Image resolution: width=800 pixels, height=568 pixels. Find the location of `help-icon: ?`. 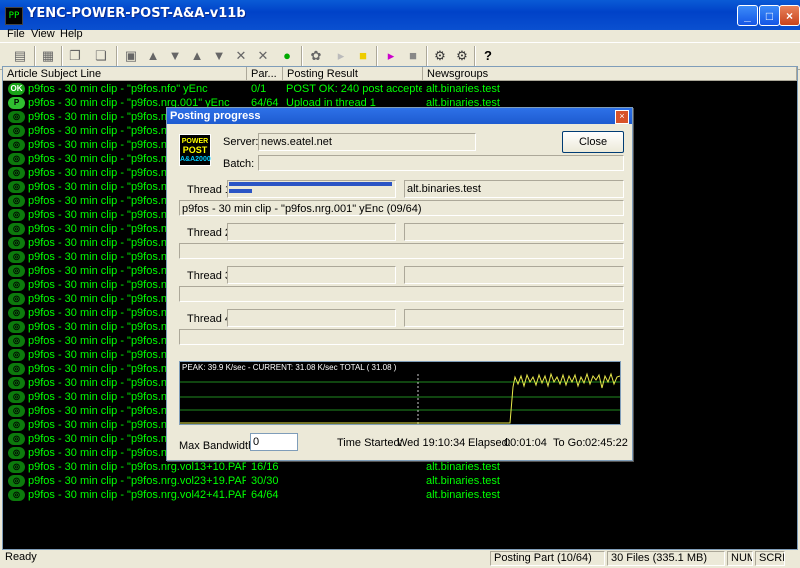

help-icon: ? is located at coordinates (488, 56).